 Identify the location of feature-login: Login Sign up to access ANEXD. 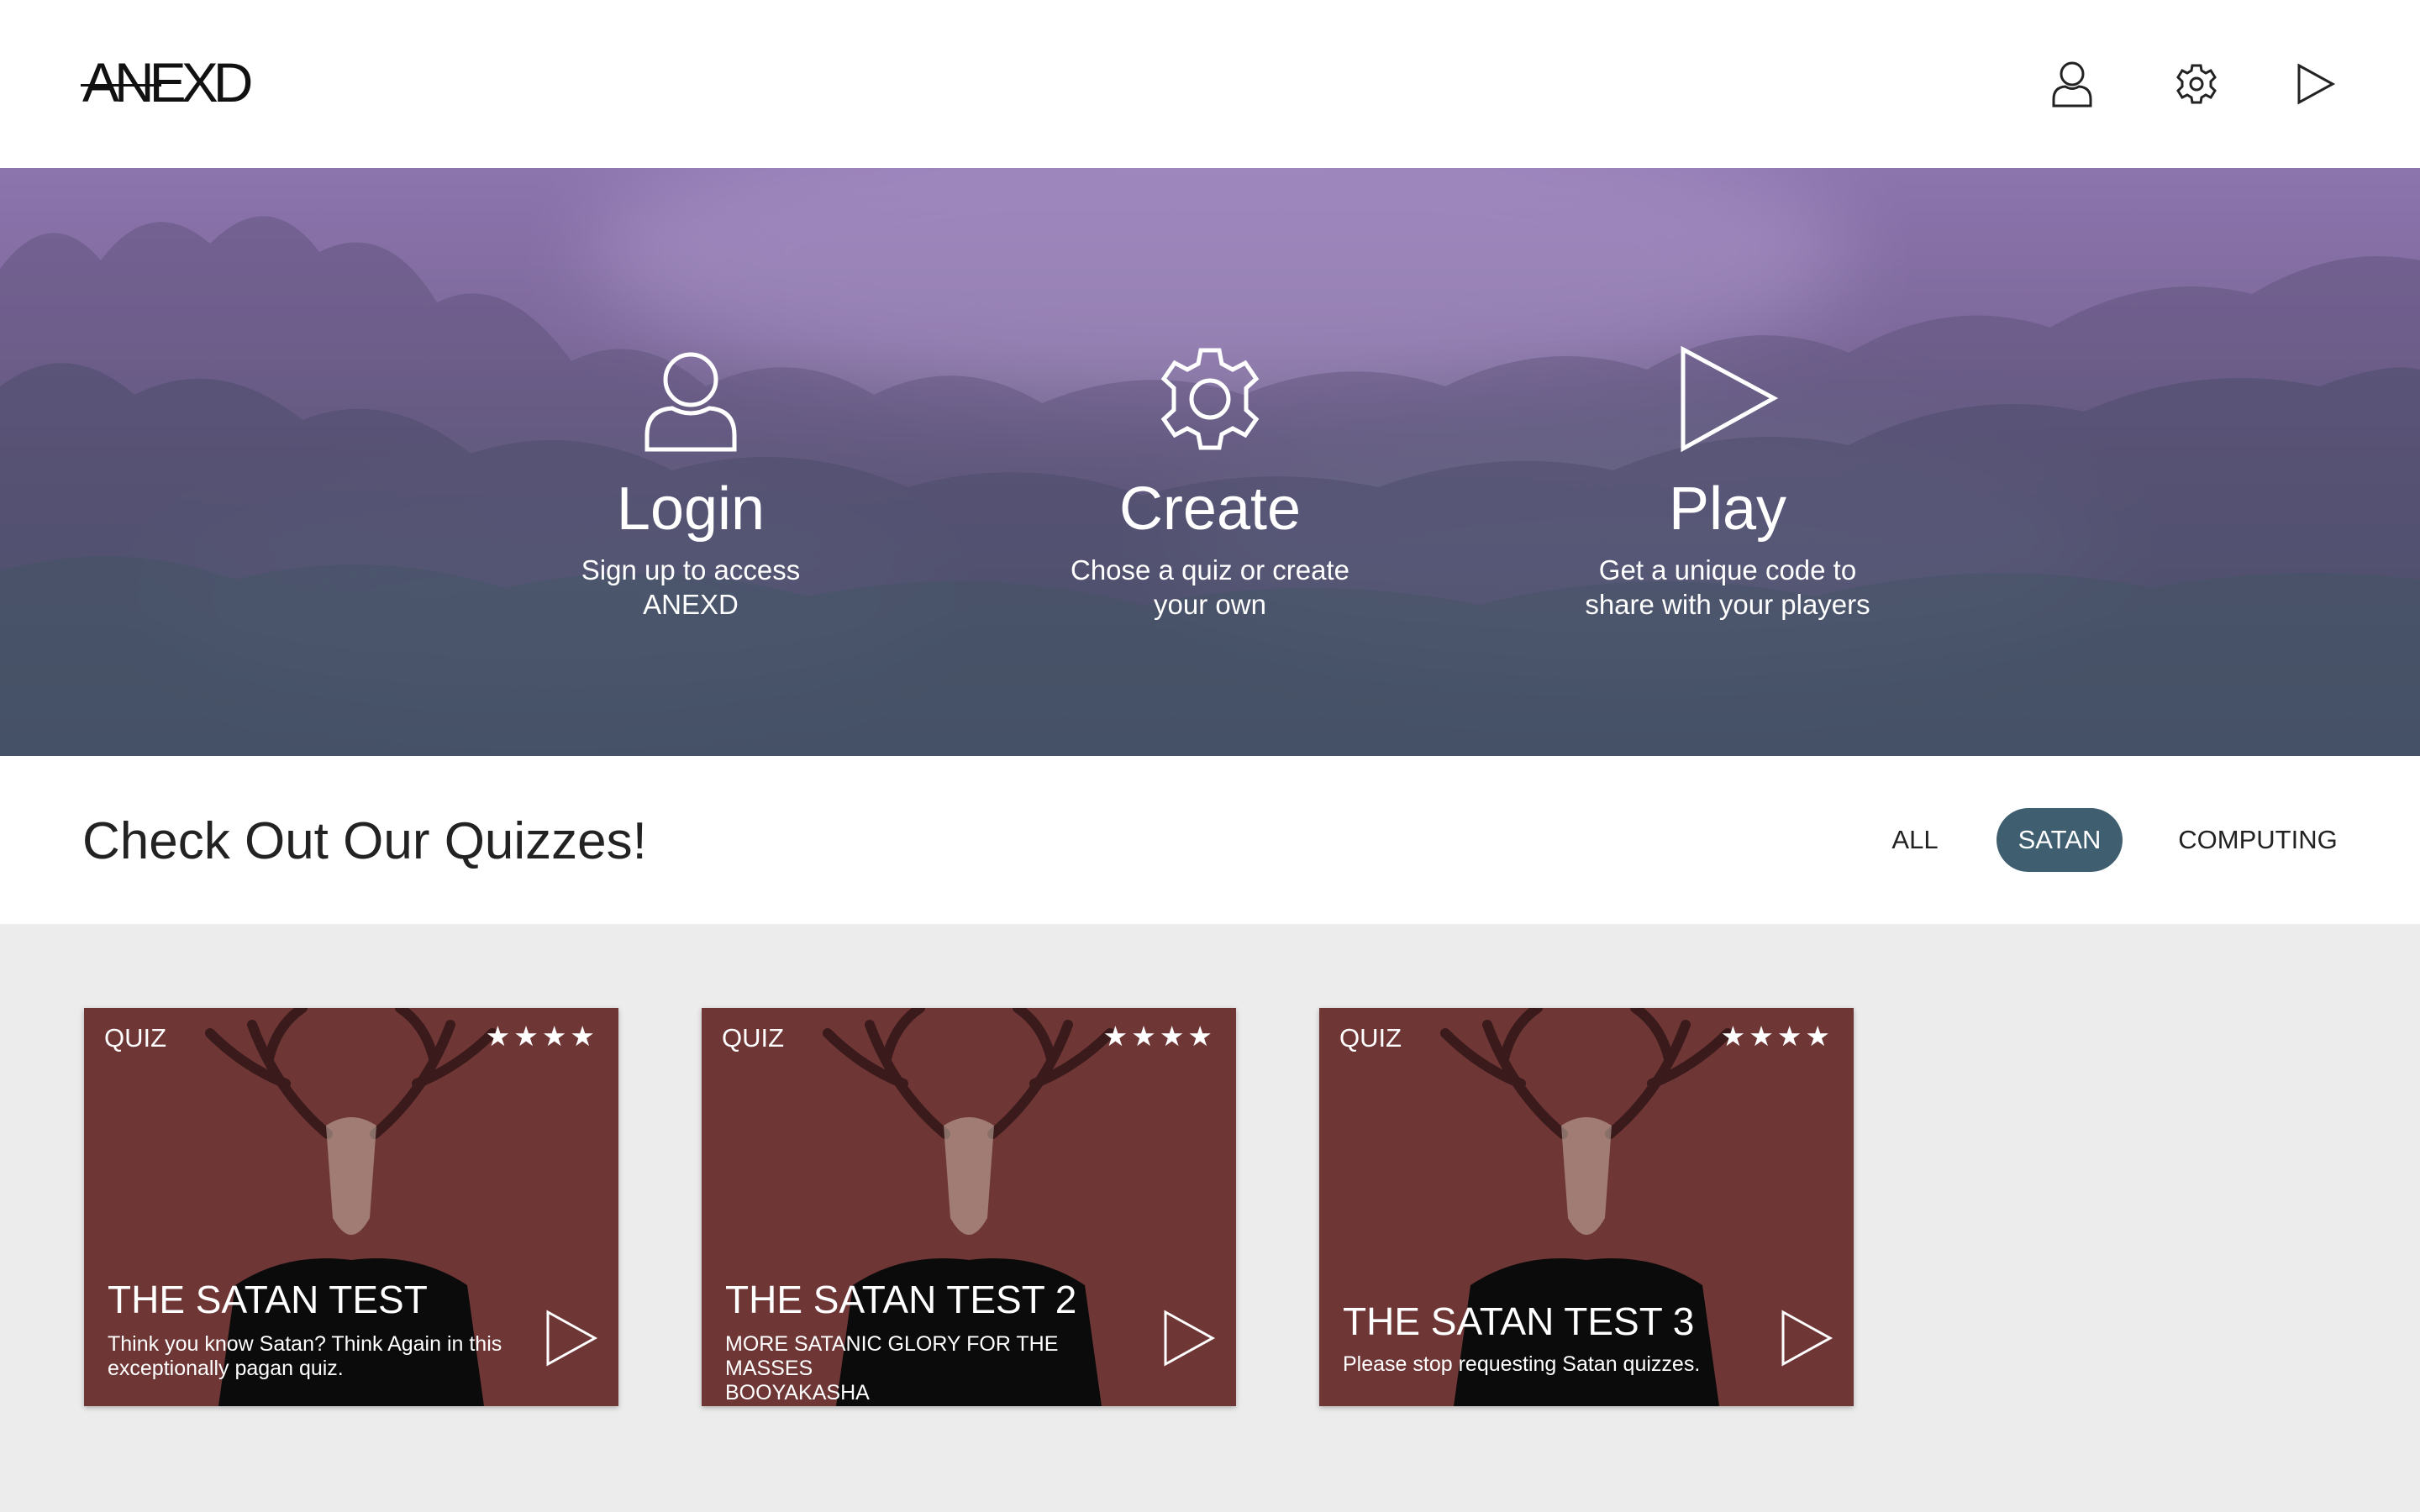
(690, 483).